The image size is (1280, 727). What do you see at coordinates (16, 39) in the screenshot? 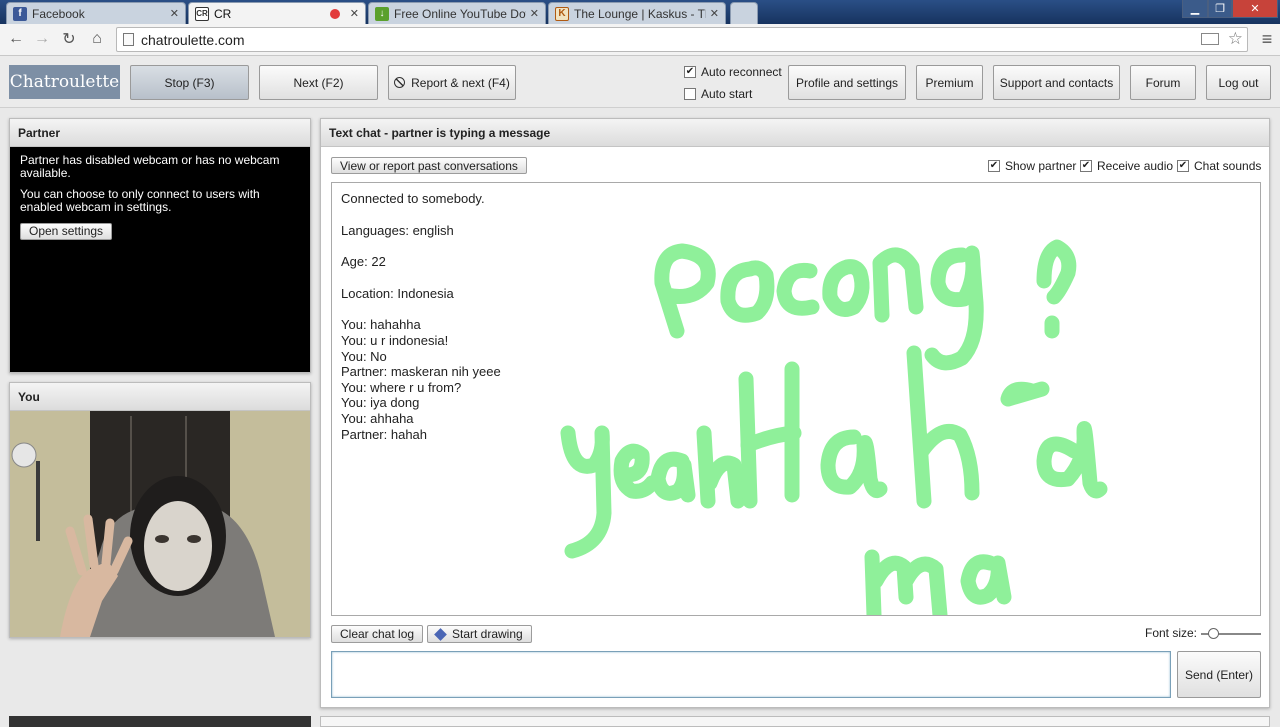
I see `back-icon: ←` at bounding box center [16, 39].